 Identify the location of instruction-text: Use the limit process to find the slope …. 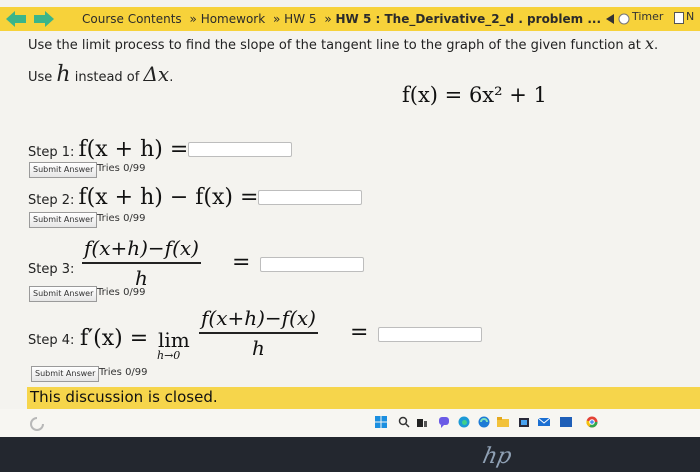
(336, 45).